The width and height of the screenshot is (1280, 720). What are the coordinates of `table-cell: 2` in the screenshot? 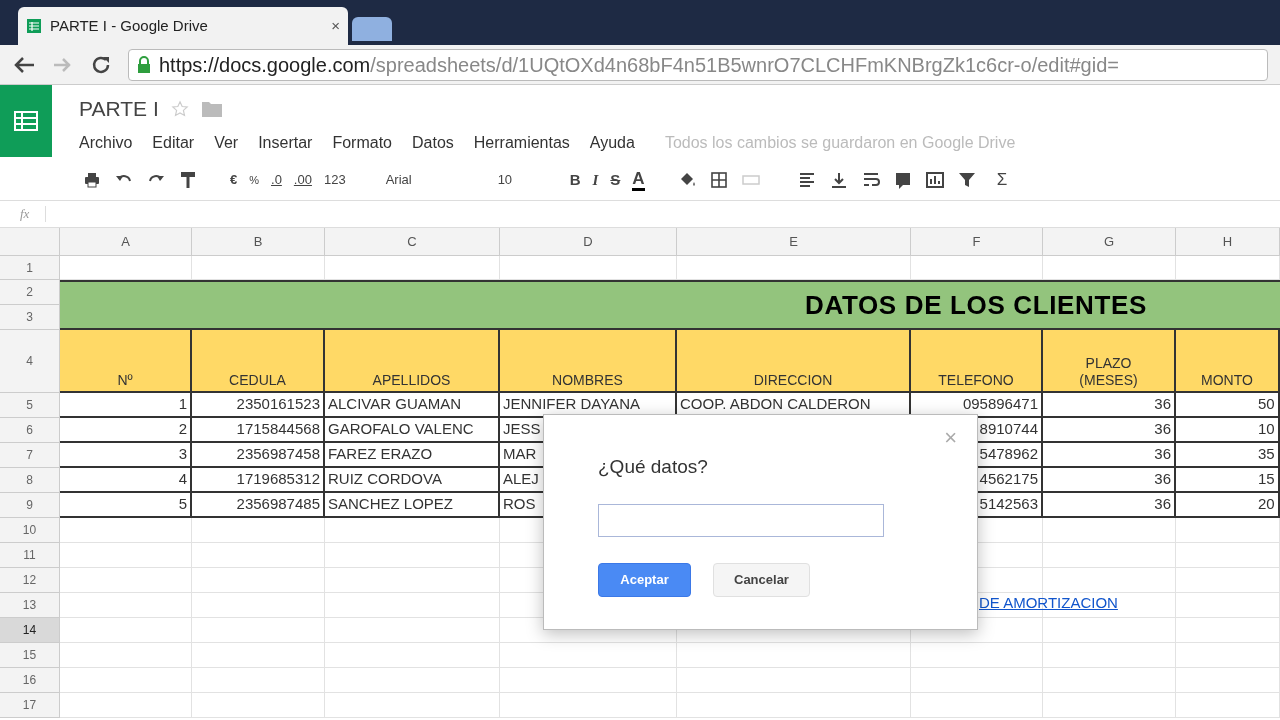 It's located at (126, 430).